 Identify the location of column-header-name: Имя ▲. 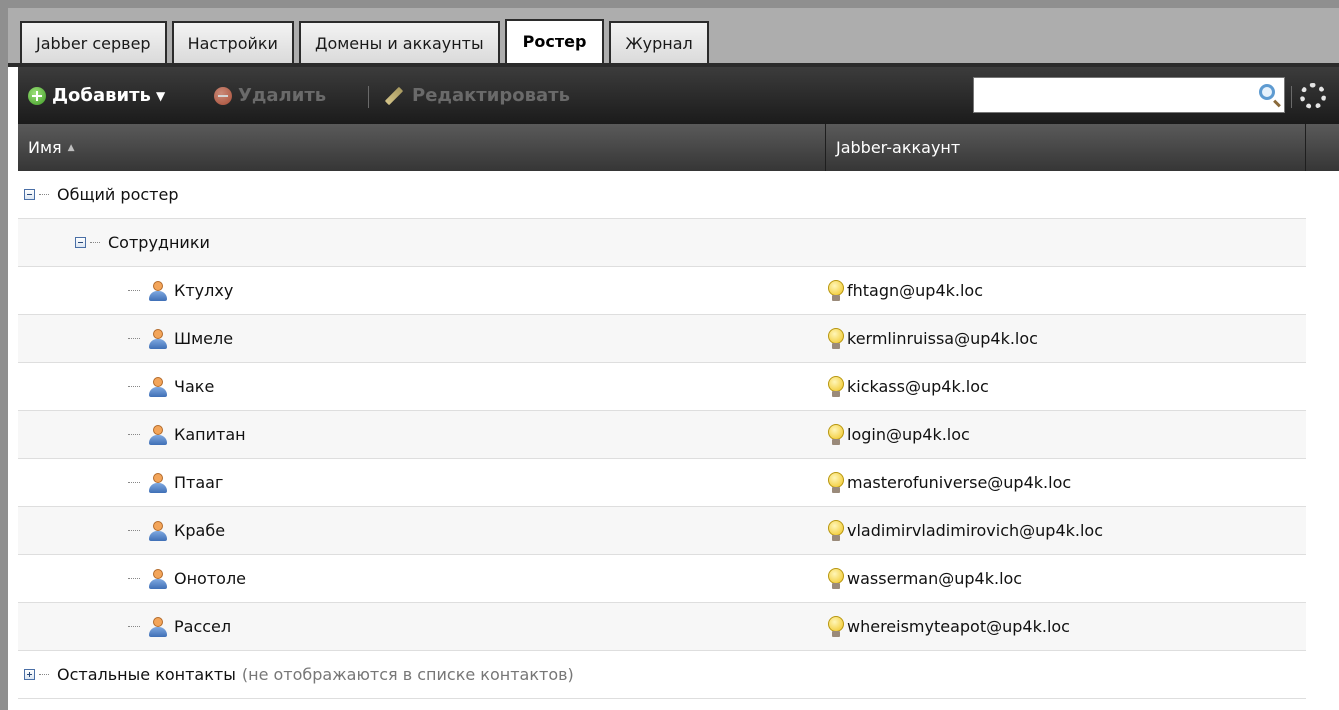
(422, 147).